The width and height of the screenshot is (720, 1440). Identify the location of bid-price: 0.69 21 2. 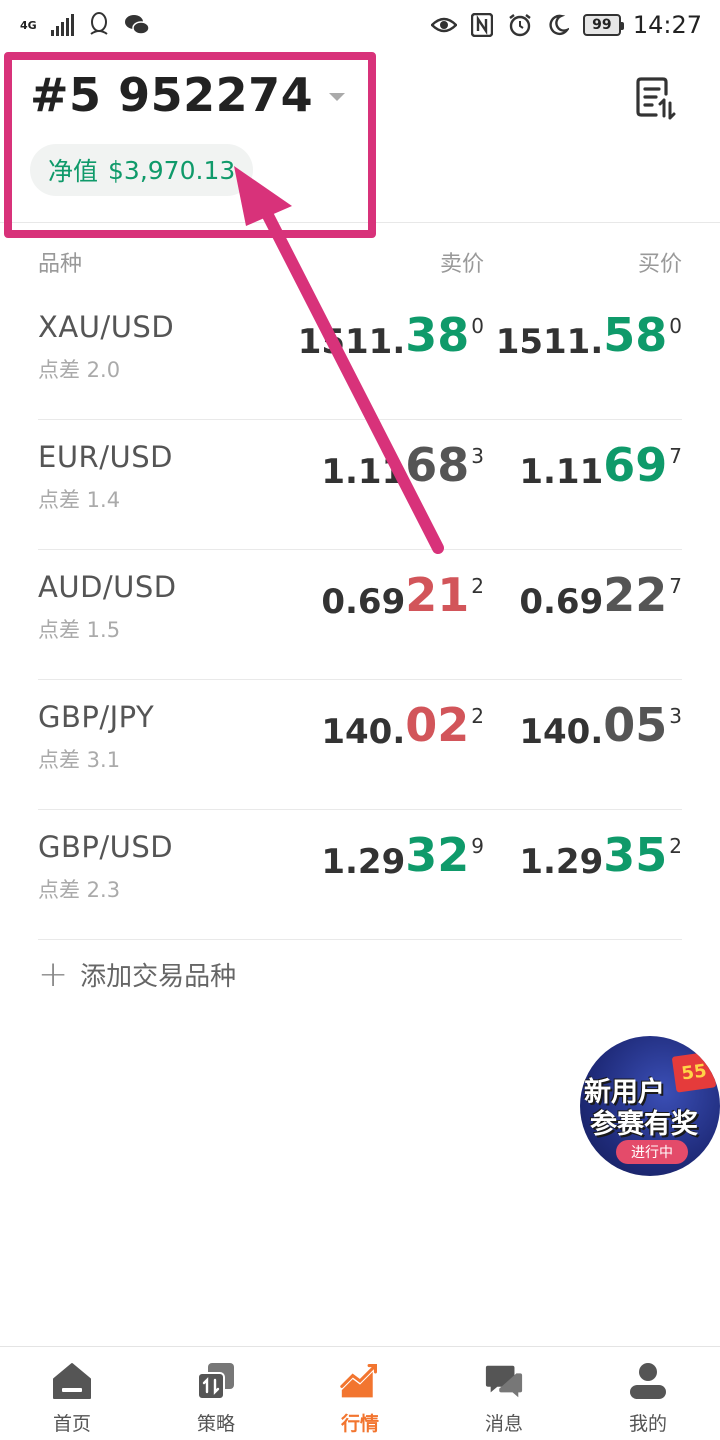
(402, 594).